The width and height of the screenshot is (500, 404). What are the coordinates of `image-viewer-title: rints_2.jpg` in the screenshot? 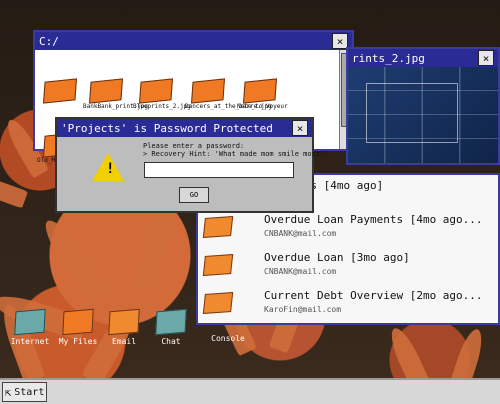 It's located at (388, 58).